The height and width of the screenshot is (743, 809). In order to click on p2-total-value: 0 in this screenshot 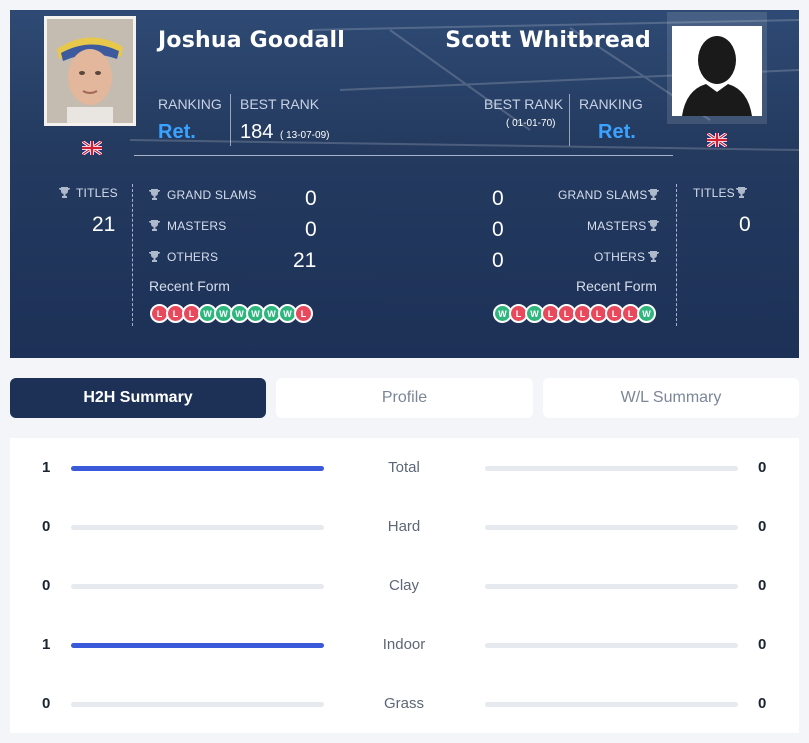, I will do `click(762, 467)`.